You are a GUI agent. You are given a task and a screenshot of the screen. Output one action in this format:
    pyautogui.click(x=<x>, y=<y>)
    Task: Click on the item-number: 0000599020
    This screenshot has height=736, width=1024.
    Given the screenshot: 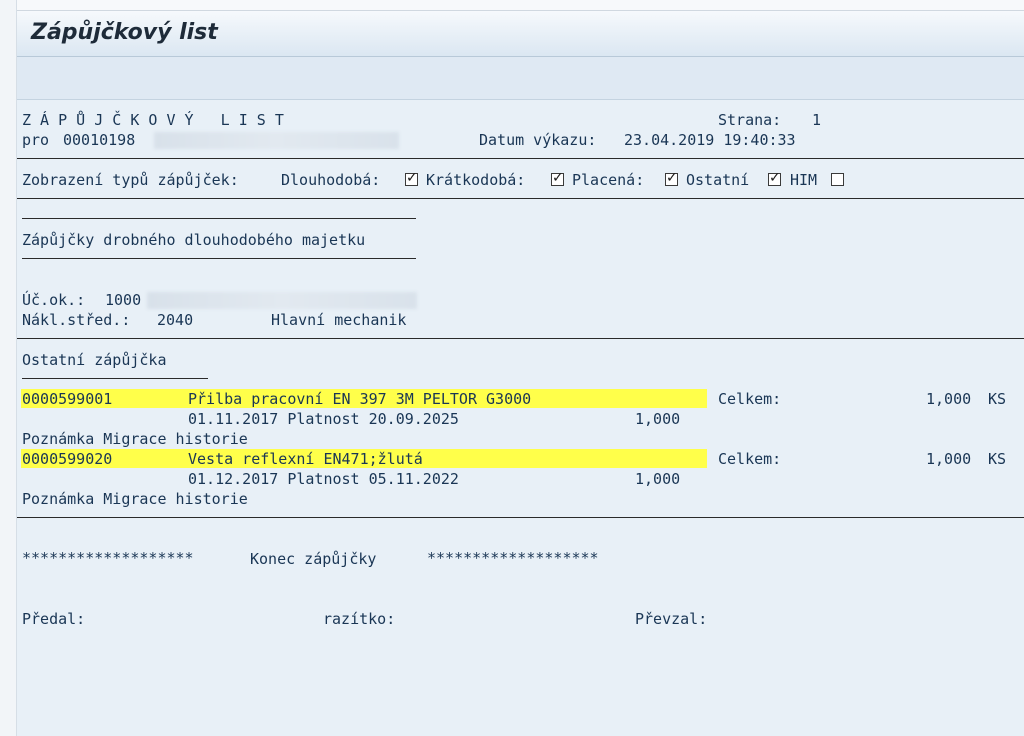 What is the action you would take?
    pyautogui.click(x=67, y=459)
    